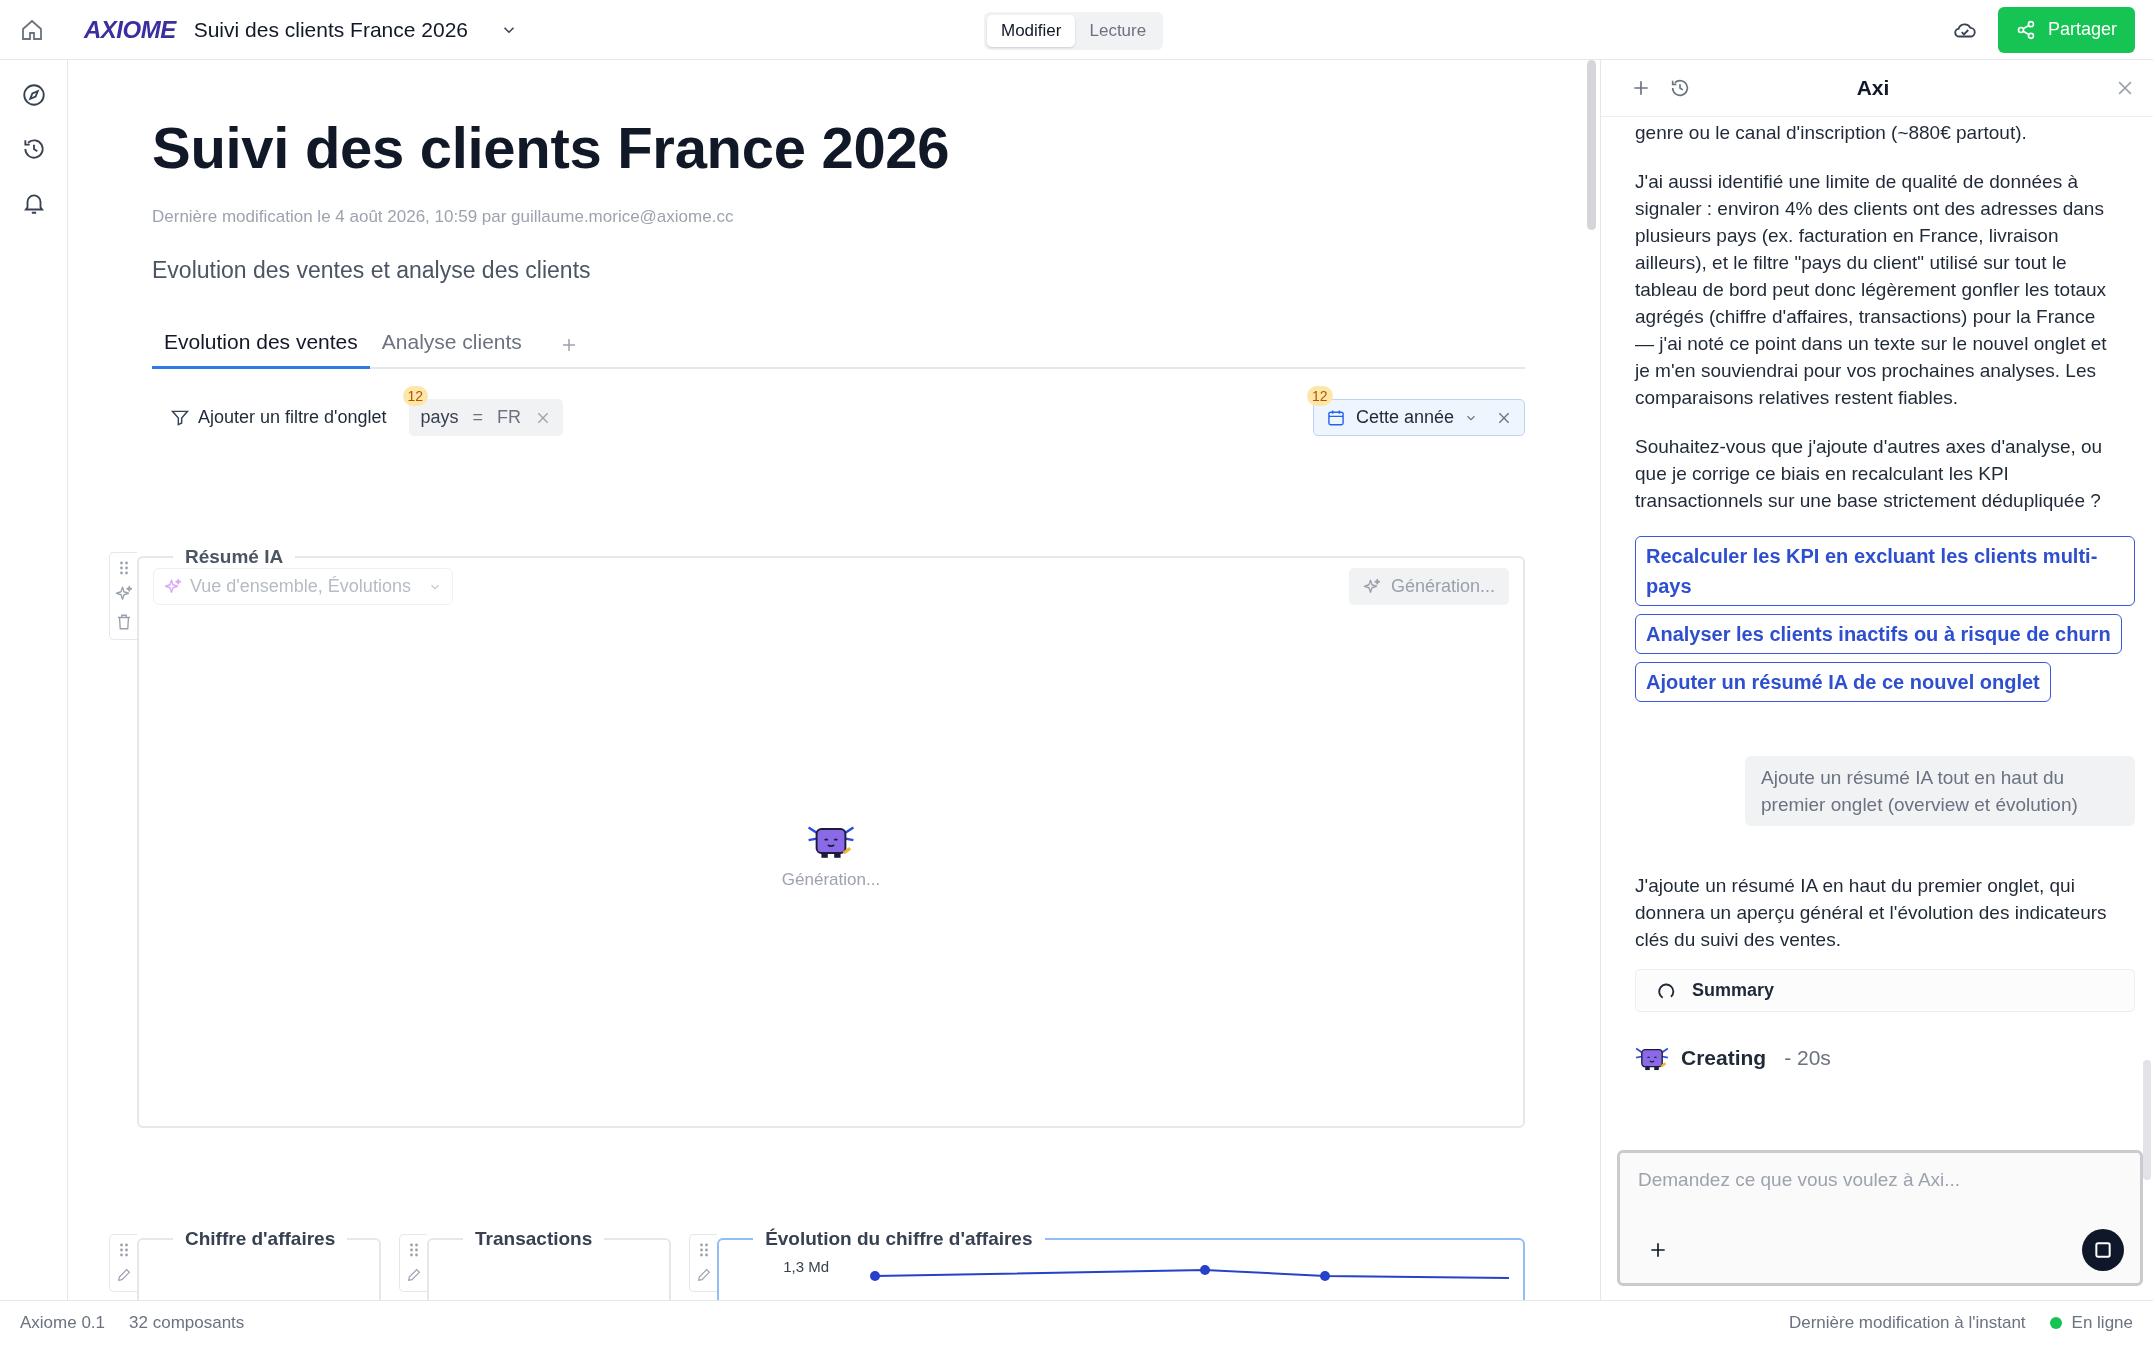 This screenshot has width=2153, height=1345. I want to click on filter-value: FR, so click(509, 417).